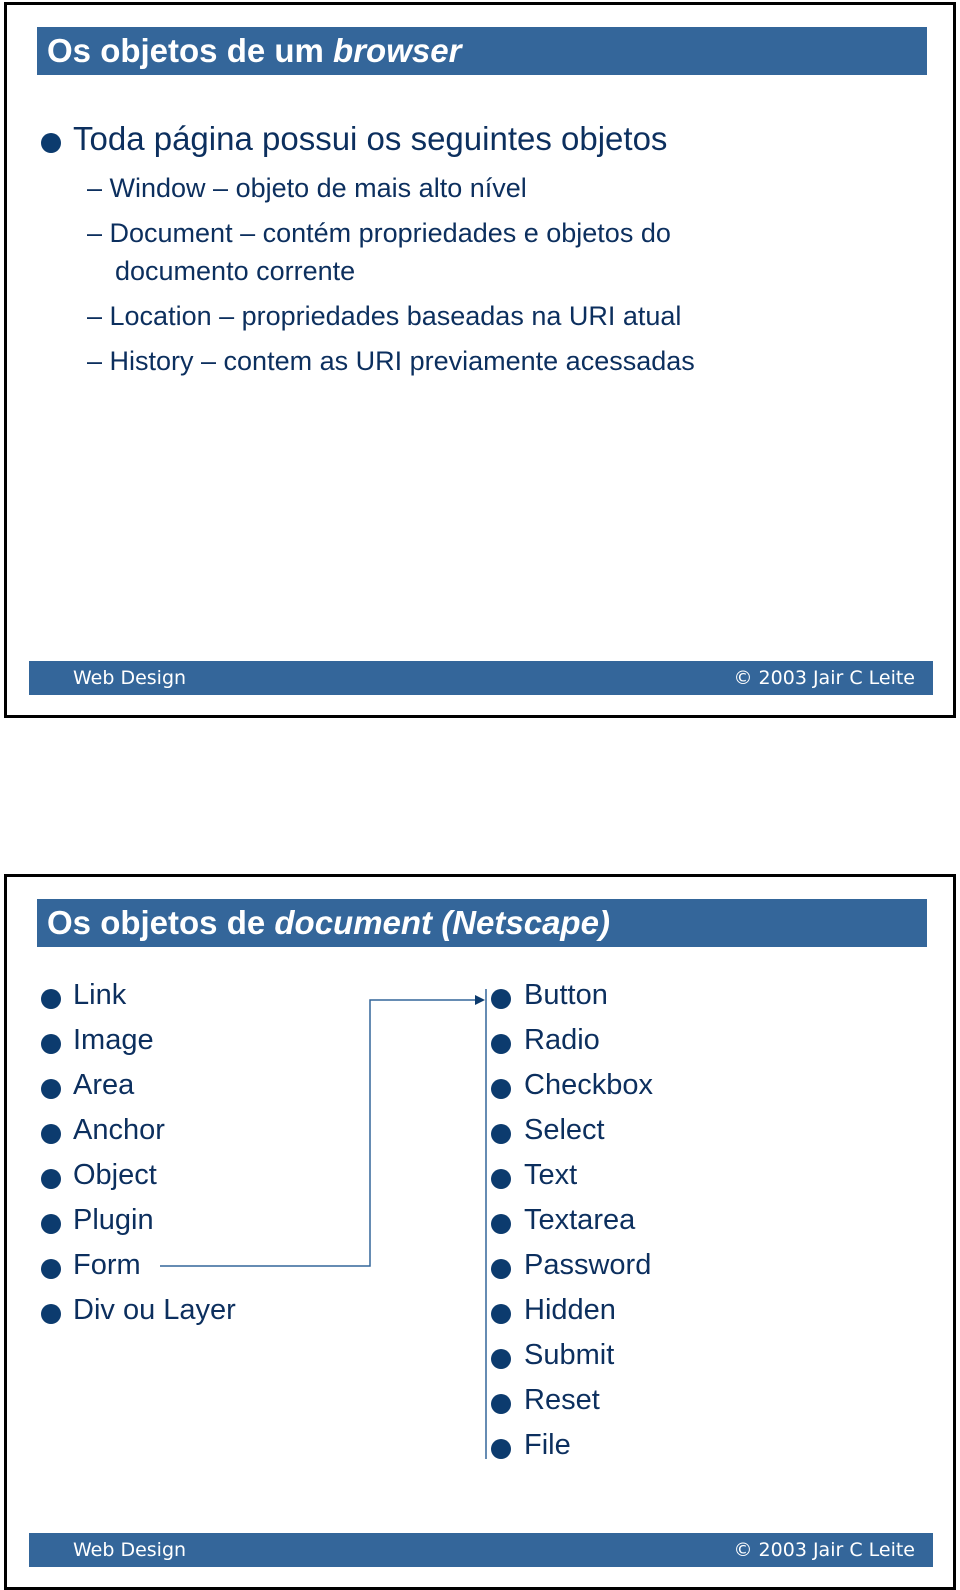 This screenshot has height=1590, width=960. Describe the element at coordinates (51, 143) in the screenshot. I see `bullet-icon` at that location.